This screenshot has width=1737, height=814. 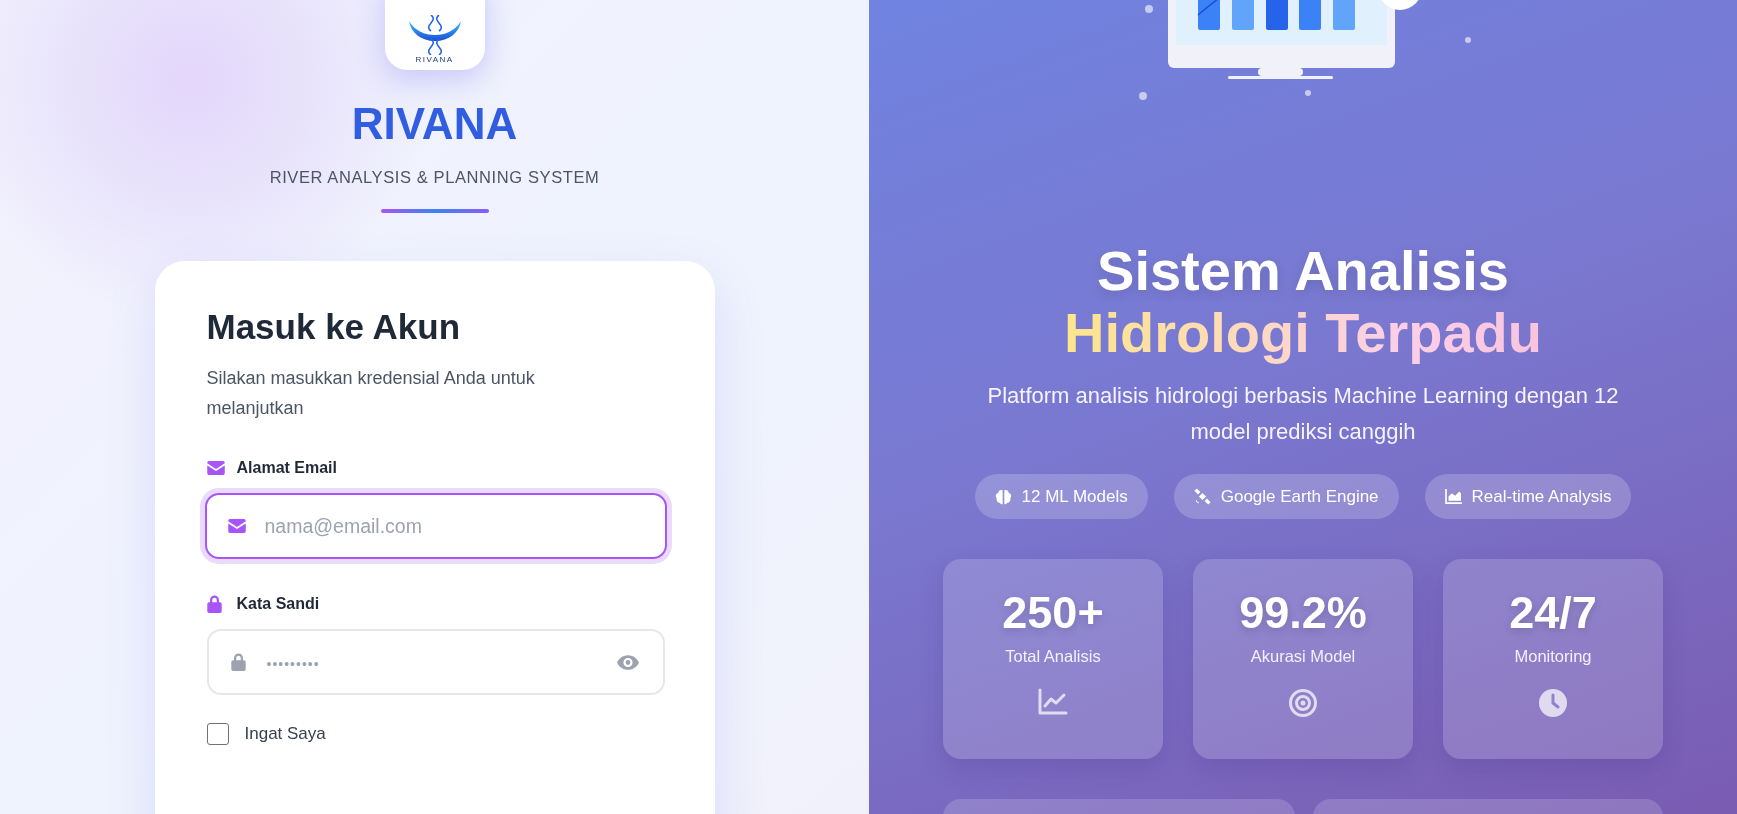 I want to click on field-label: Alamat Email, so click(x=286, y=468).